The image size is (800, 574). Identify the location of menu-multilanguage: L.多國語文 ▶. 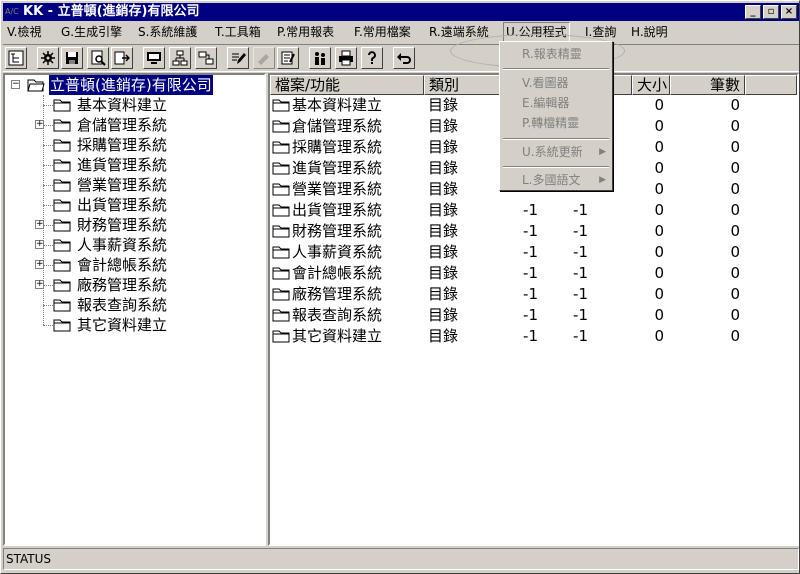
(556, 180).